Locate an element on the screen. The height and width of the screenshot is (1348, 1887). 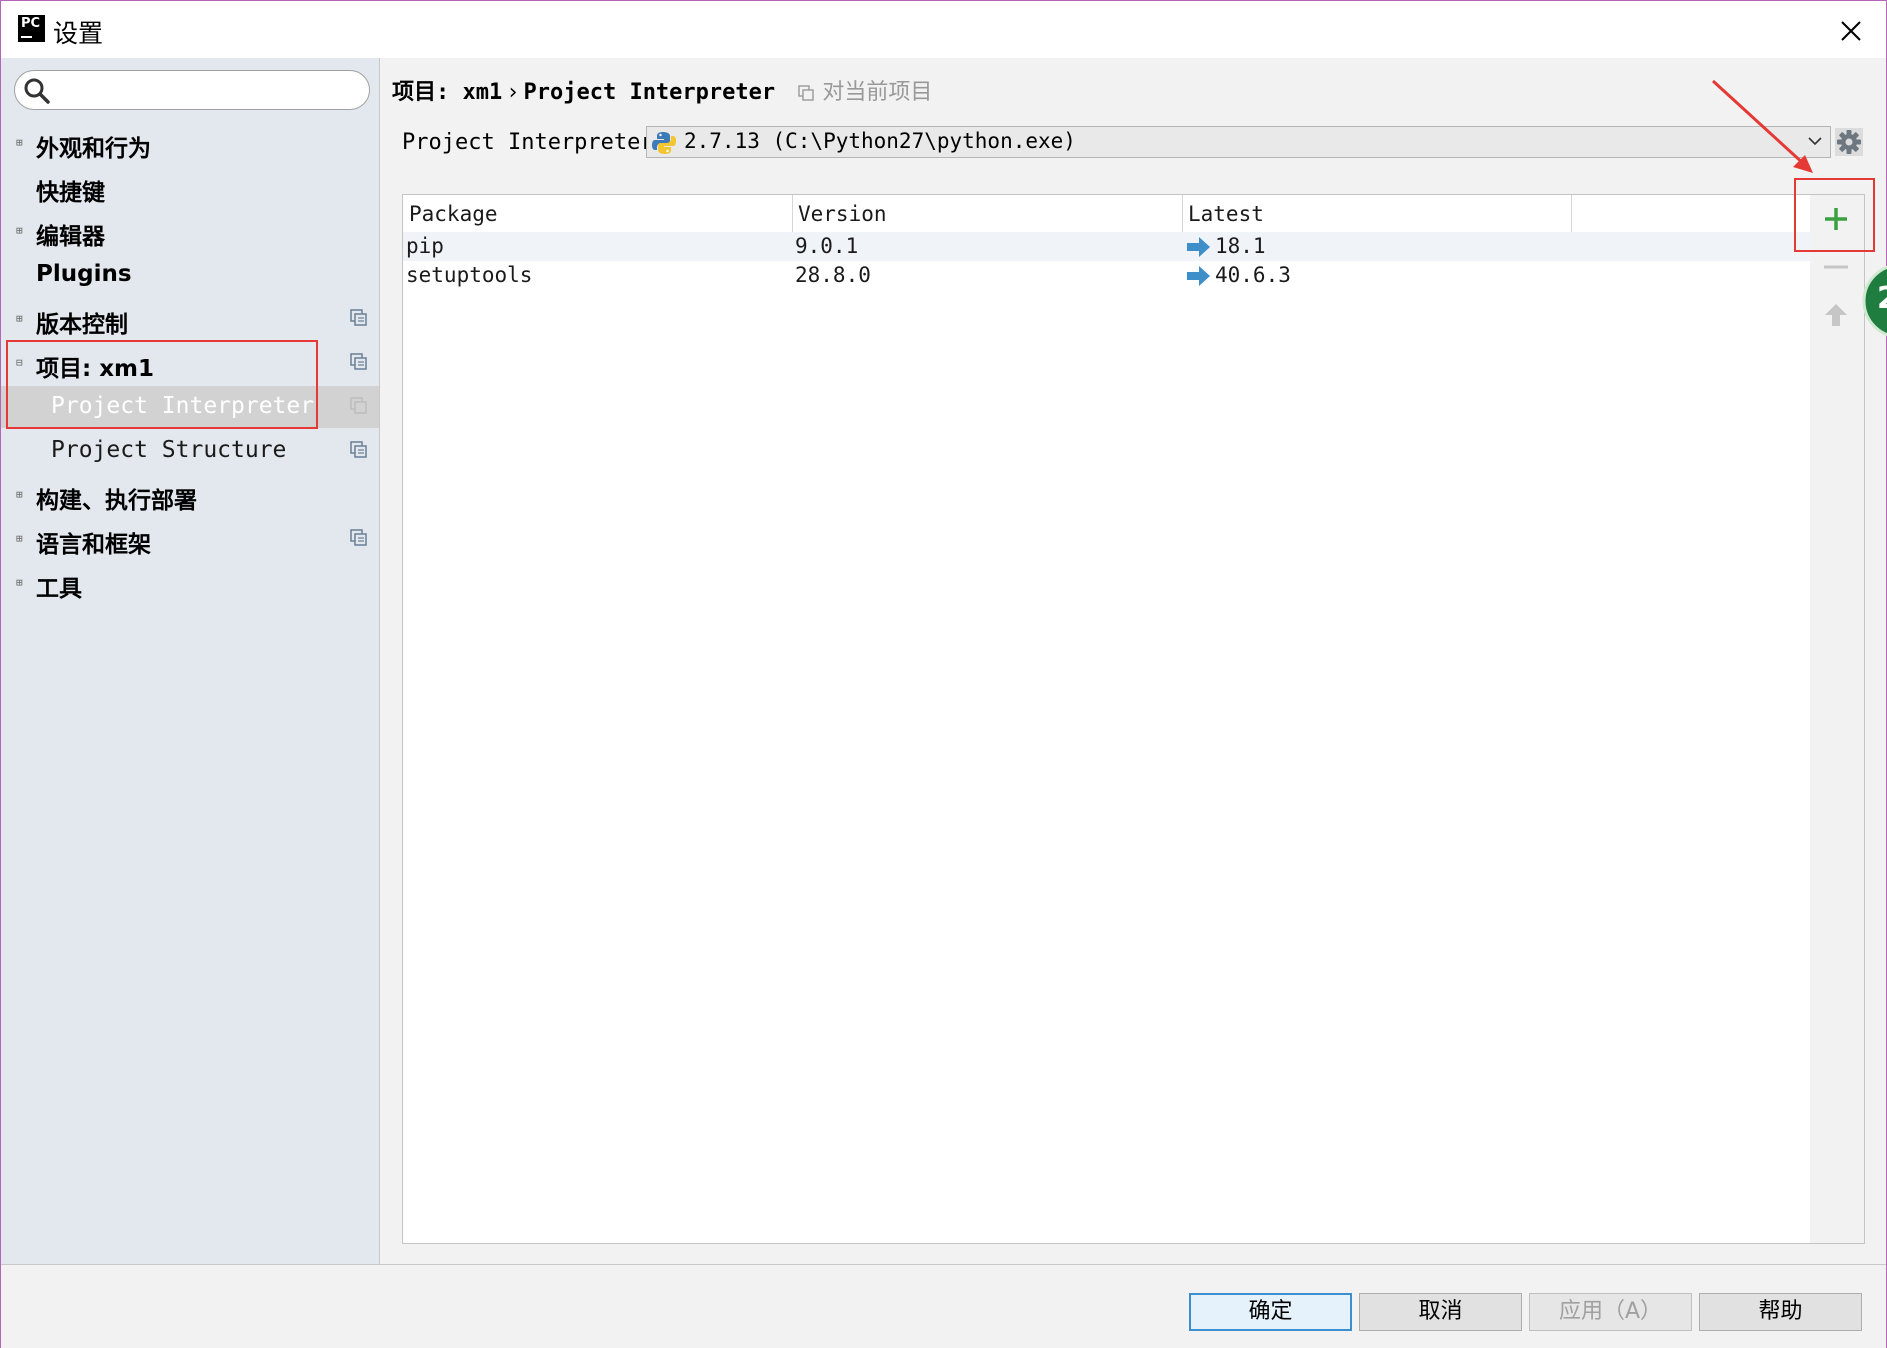
sidebar-item-project-structure: Project Structure is located at coordinates (190, 451).